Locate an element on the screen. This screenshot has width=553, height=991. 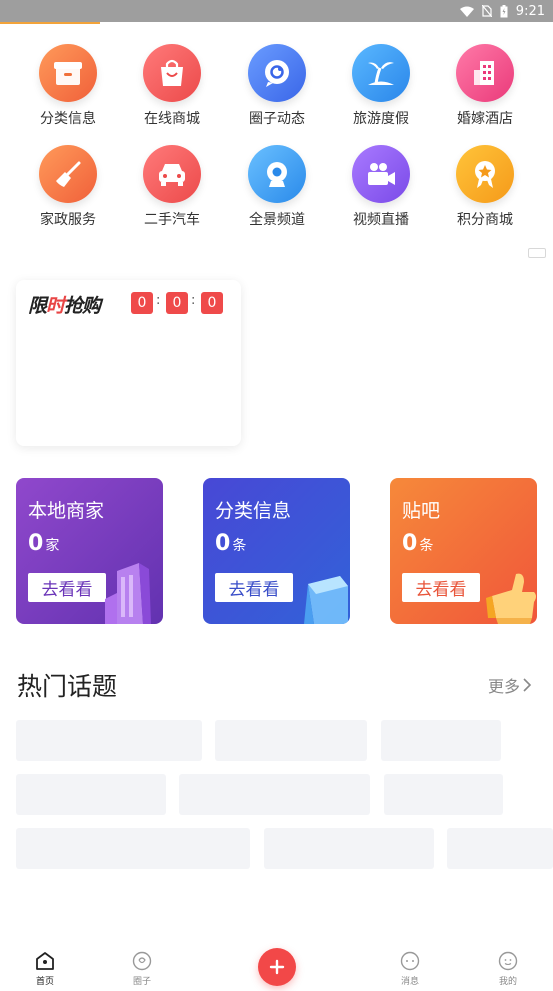
category-points-mall: 积分商城 is located at coordinates (485, 187).